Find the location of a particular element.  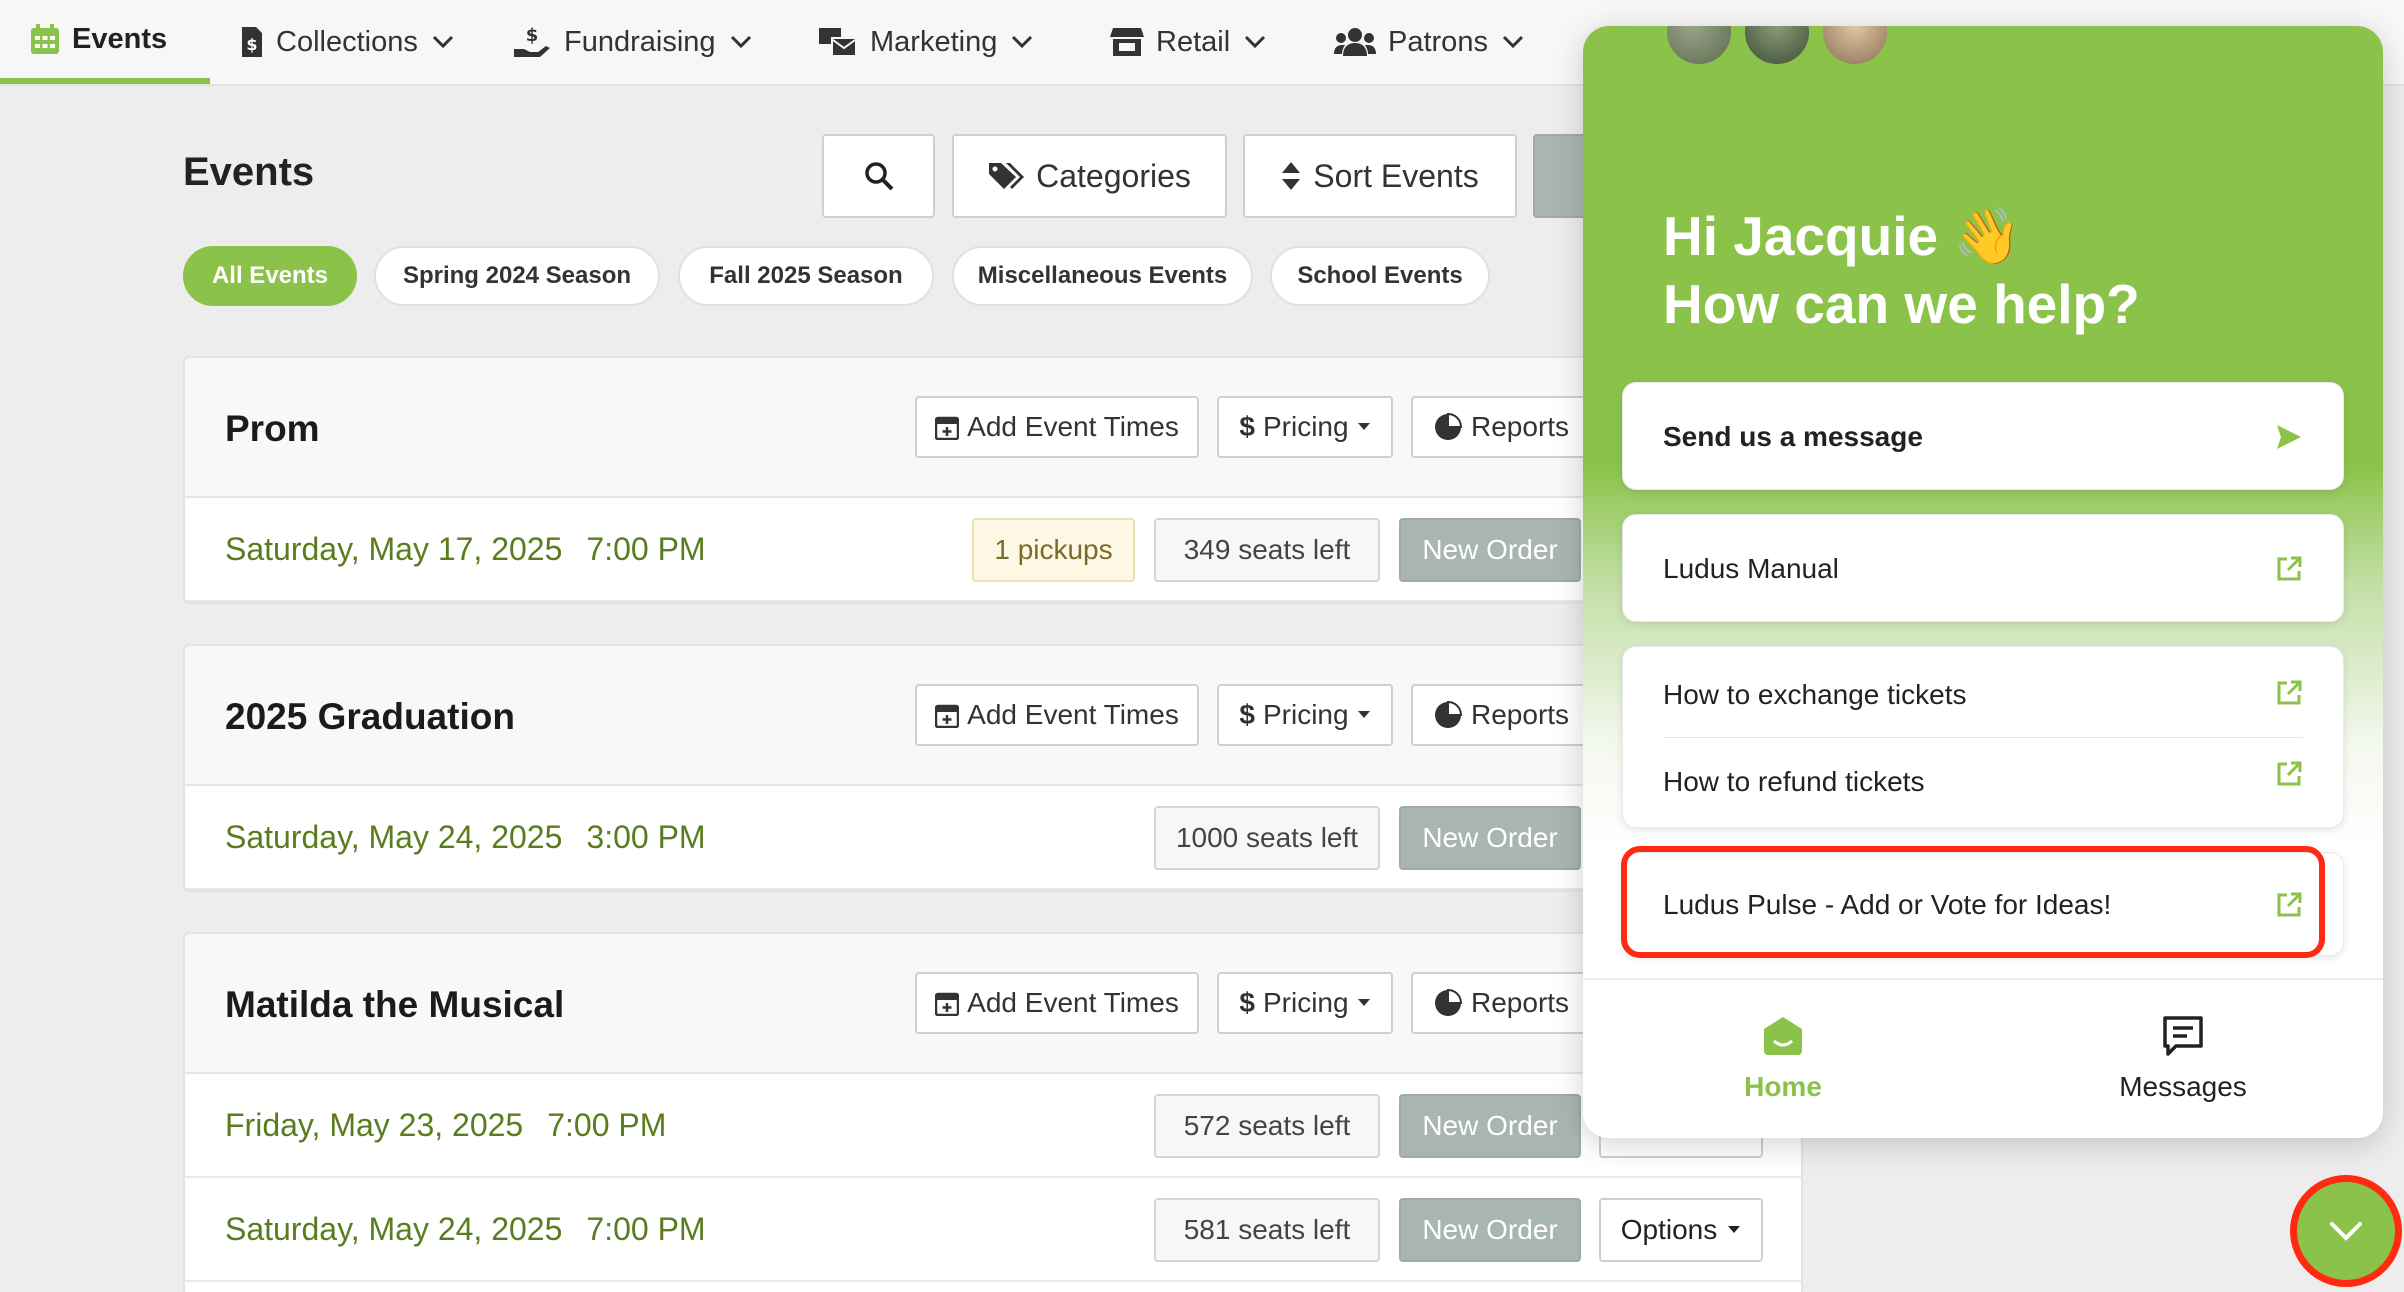

pie-chart-icon is located at coordinates (1449, 1002).